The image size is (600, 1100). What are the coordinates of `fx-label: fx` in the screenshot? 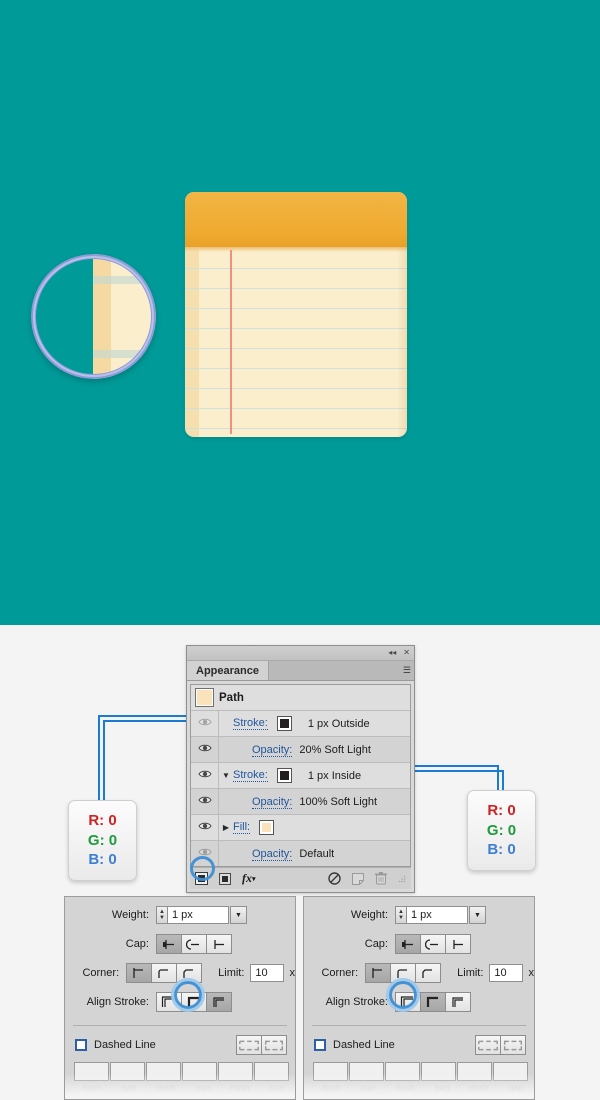 It's located at (247, 878).